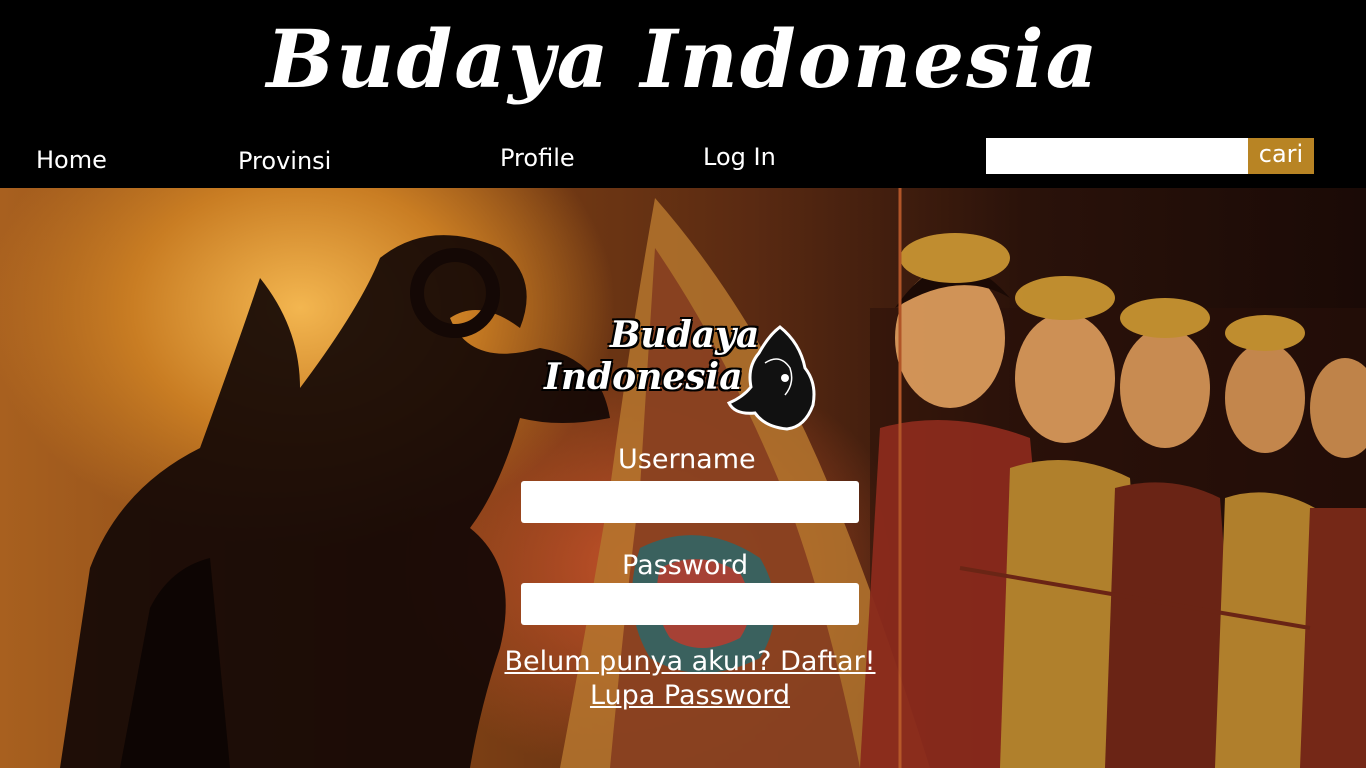 This screenshot has height=768, width=1366. I want to click on register-link: Belum punya akun? Daftar!, so click(690, 662).